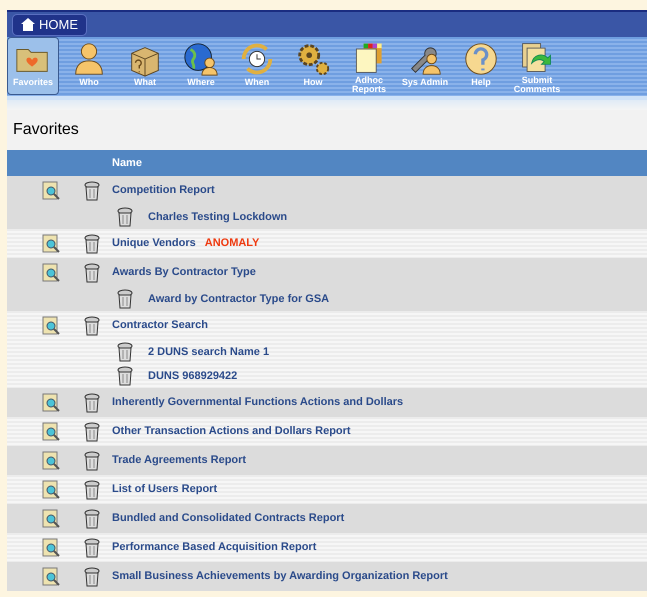 This screenshot has height=597, width=647. Describe the element at coordinates (165, 489) in the screenshot. I see `report-link: List of Users Report` at that location.